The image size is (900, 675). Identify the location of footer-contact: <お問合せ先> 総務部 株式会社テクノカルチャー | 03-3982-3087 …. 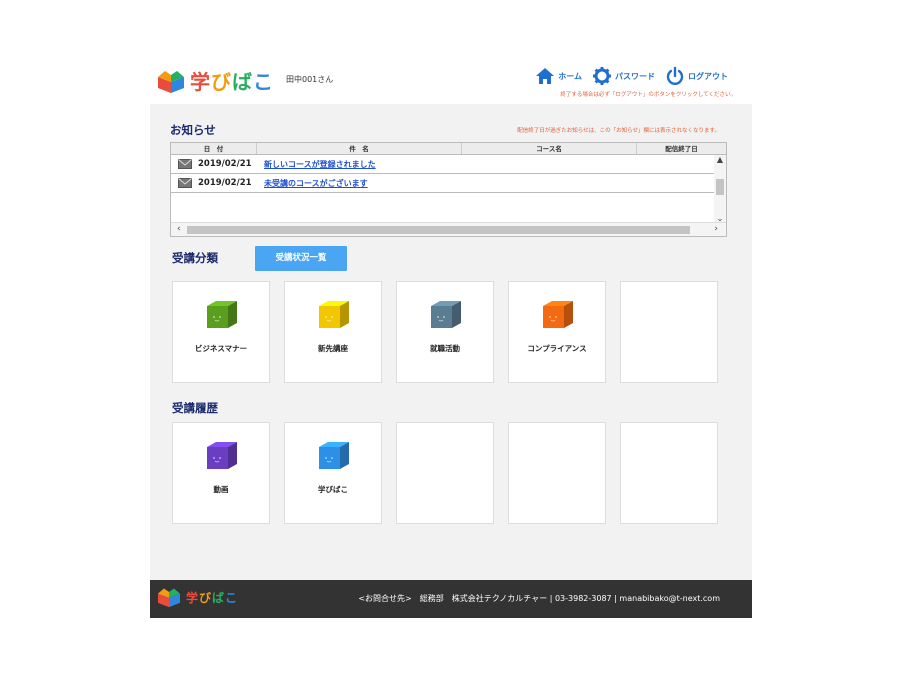
(539, 598).